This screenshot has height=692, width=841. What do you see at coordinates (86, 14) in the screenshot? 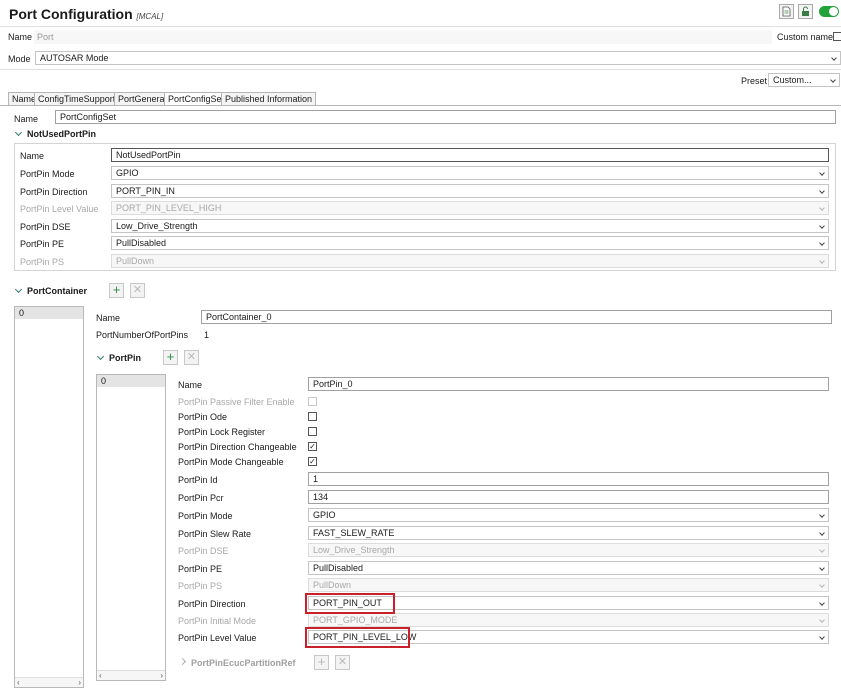
I see `page-title: Port Configuration [MCAL]` at bounding box center [86, 14].